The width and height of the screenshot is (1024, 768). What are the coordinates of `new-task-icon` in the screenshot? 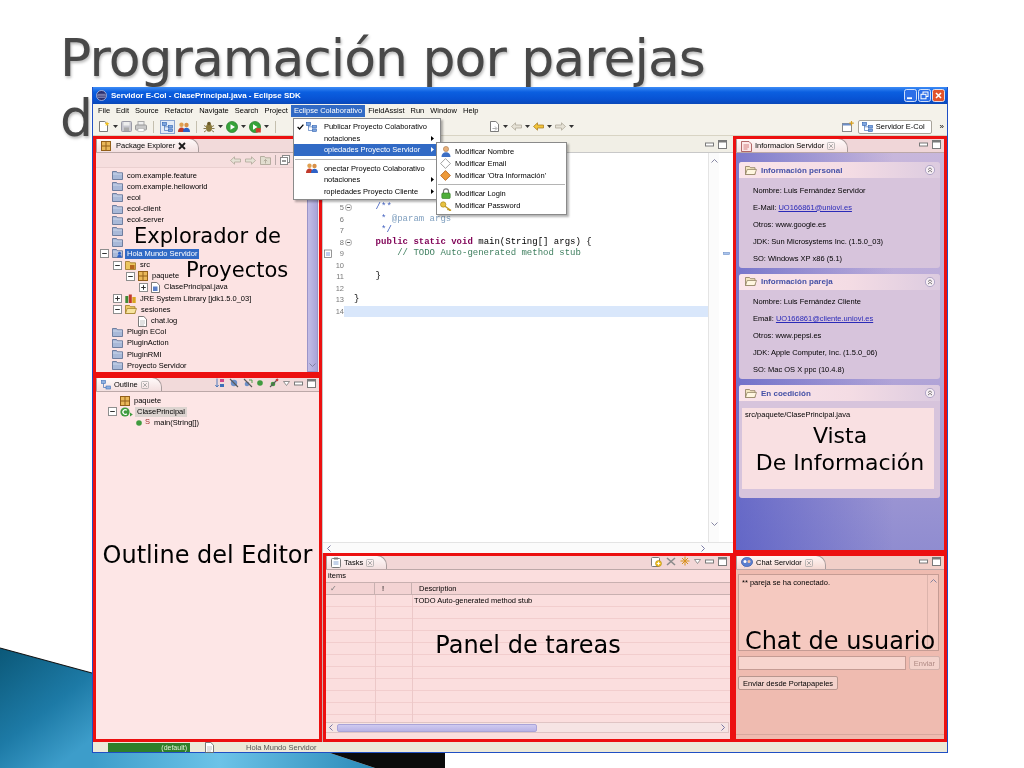 It's located at (656, 561).